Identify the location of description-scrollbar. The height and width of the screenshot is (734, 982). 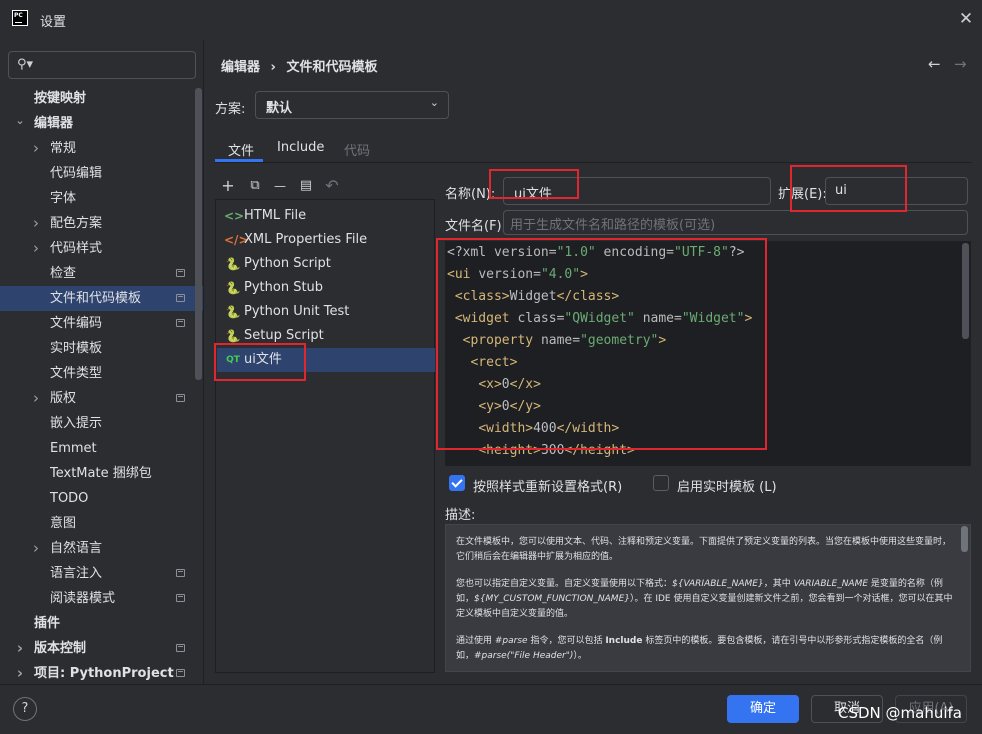
(964, 539).